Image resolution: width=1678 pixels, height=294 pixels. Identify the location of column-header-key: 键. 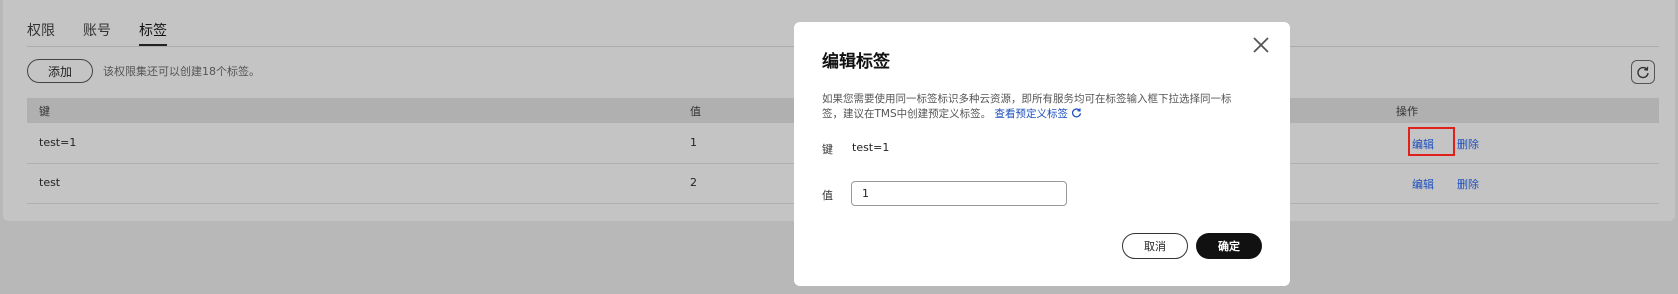
(44, 111).